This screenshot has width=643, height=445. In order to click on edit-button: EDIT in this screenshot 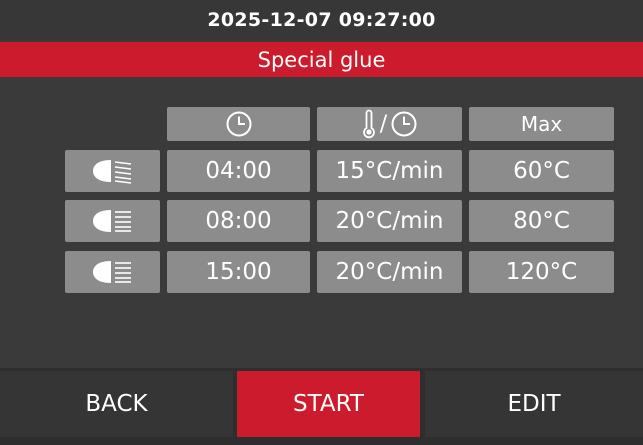, I will do `click(534, 404)`.